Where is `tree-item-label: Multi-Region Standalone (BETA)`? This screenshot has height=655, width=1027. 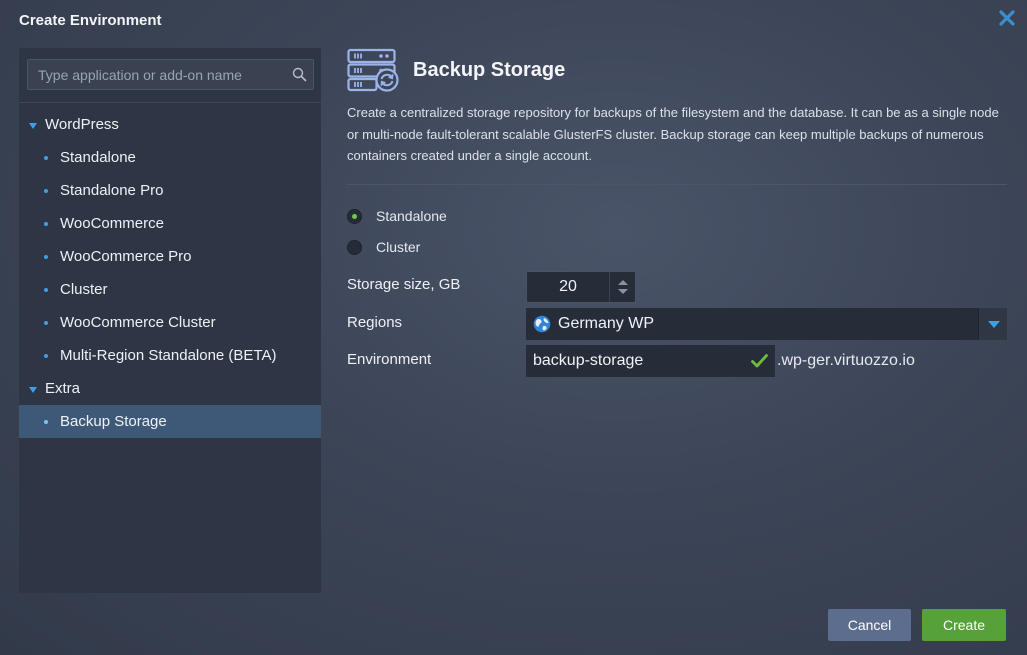
tree-item-label: Multi-Region Standalone (BETA) is located at coordinates (168, 355).